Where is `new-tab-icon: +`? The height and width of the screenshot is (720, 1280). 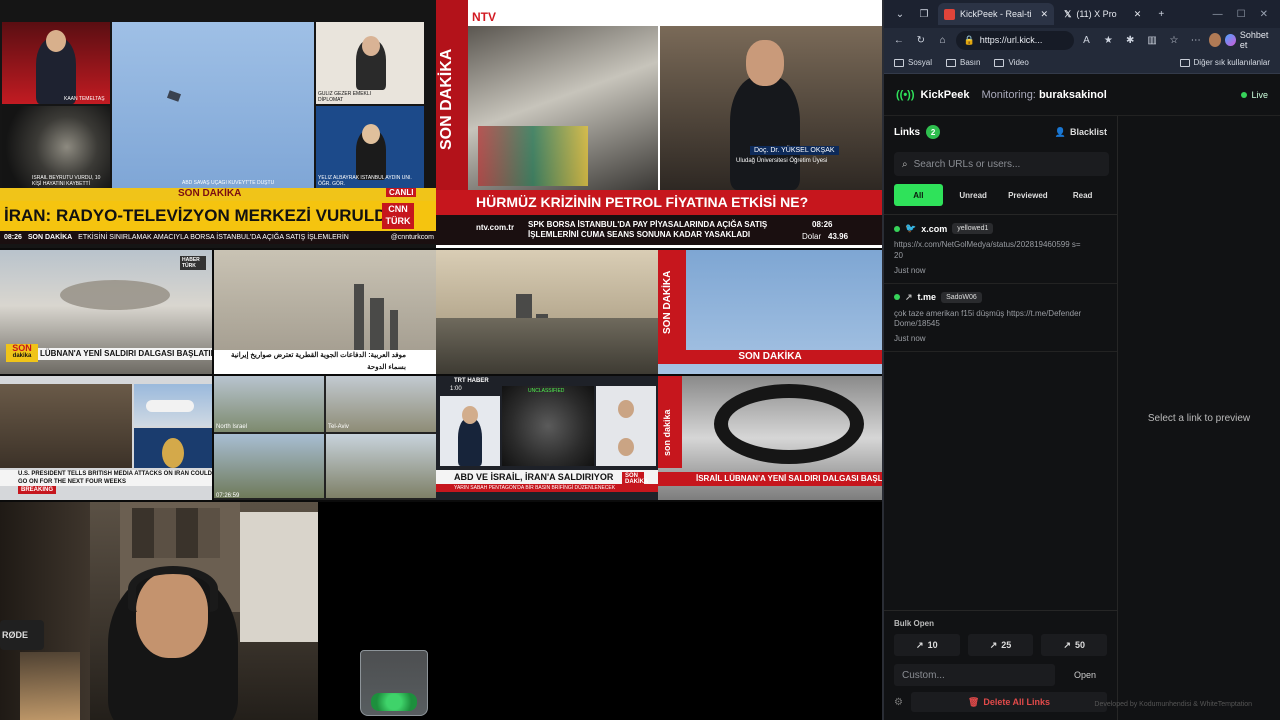
new-tab-icon: + is located at coordinates (1161, 14).